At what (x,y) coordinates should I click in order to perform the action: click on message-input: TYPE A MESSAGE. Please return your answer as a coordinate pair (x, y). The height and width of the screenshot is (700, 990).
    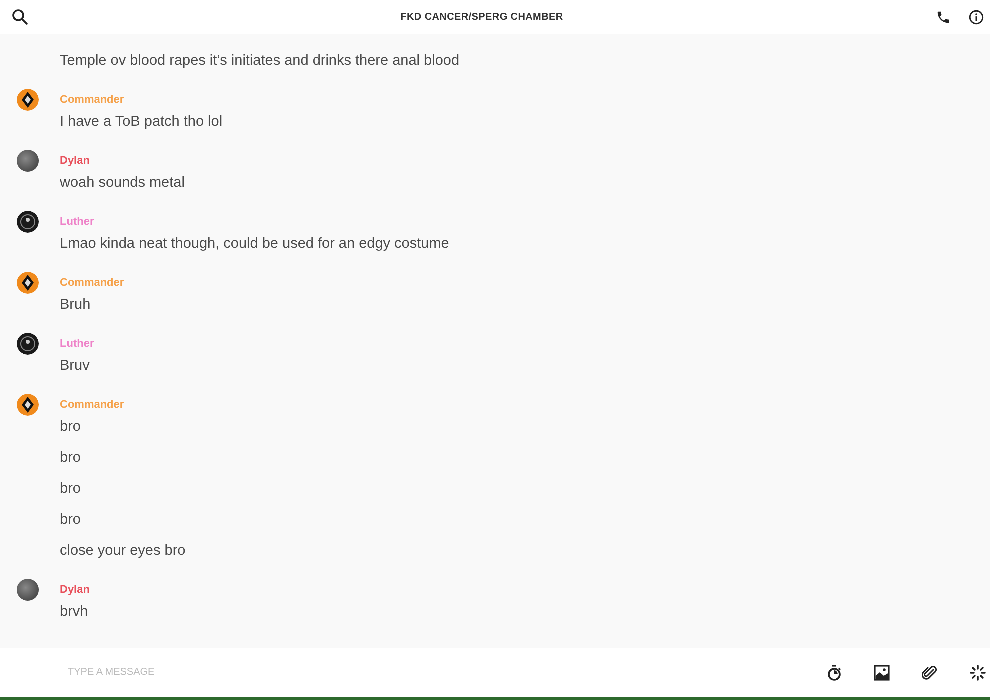
    Looking at the image, I should click on (447, 672).